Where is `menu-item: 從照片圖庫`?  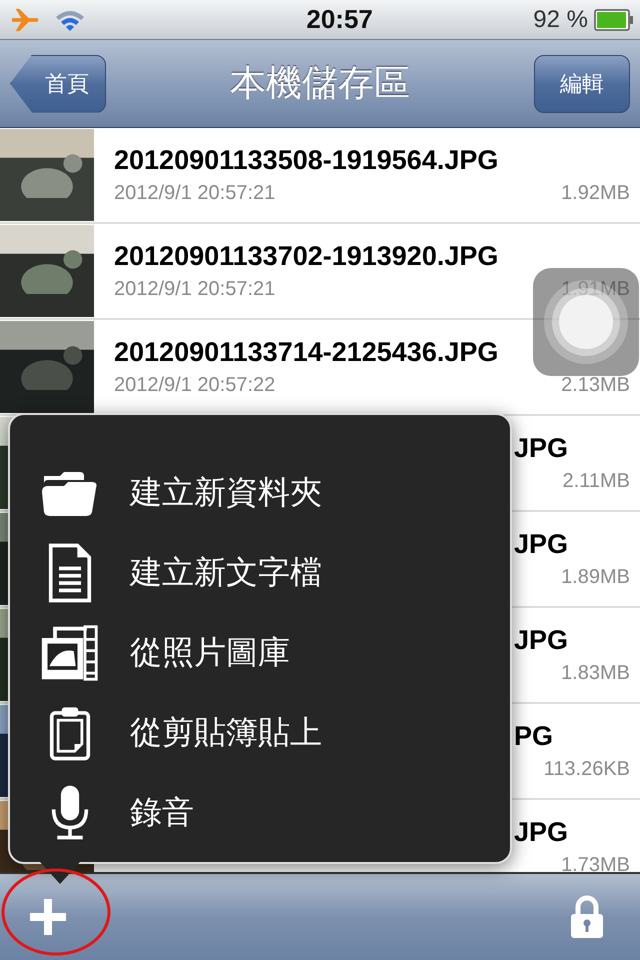 menu-item: 從照片圖庫 is located at coordinates (260, 653).